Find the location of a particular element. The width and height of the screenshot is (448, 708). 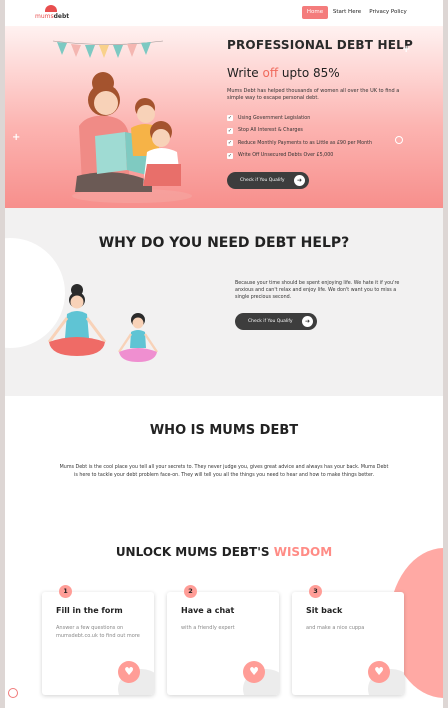

list-item: ✓ Stop All Interest & Charges is located at coordinates (265, 130).